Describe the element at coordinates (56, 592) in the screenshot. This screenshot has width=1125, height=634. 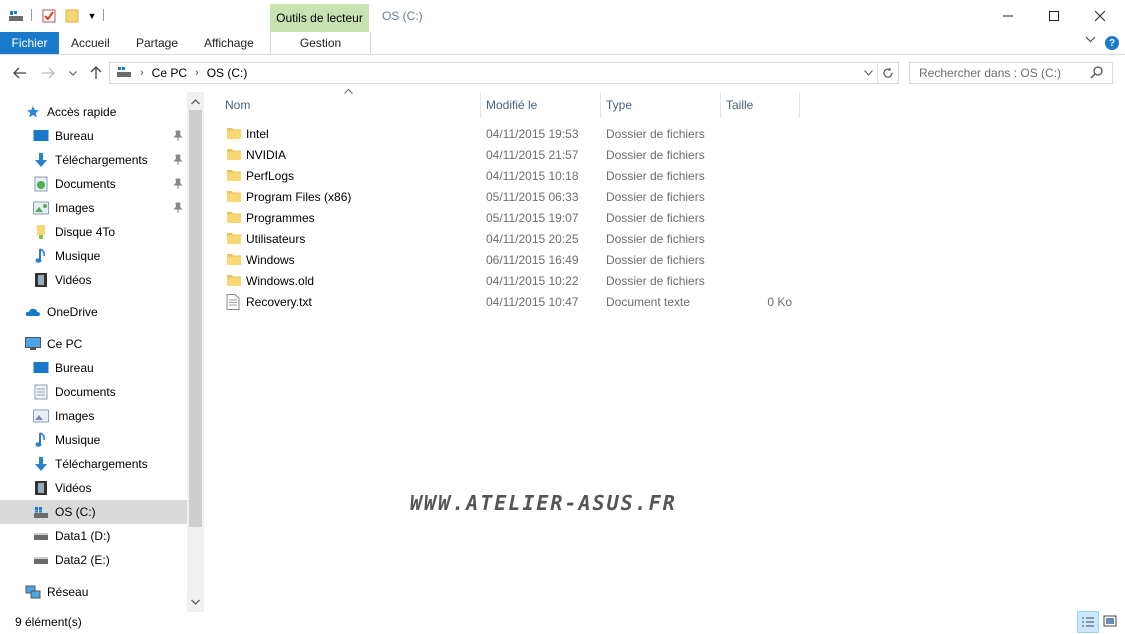
I see `sidebar-item-reseau: Réseau` at that location.